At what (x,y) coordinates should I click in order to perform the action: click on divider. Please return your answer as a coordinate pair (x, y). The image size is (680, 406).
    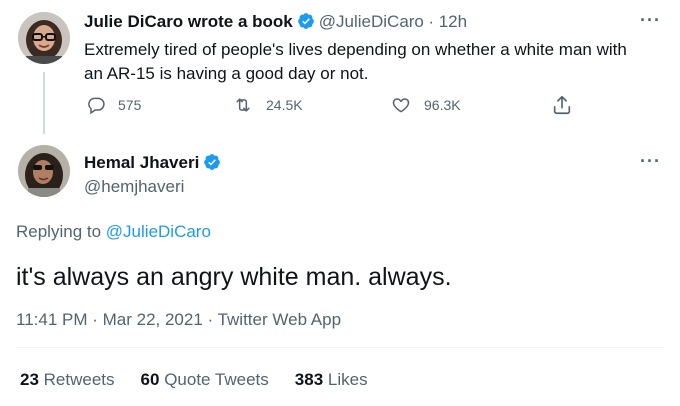
    Looking at the image, I should click on (340, 347).